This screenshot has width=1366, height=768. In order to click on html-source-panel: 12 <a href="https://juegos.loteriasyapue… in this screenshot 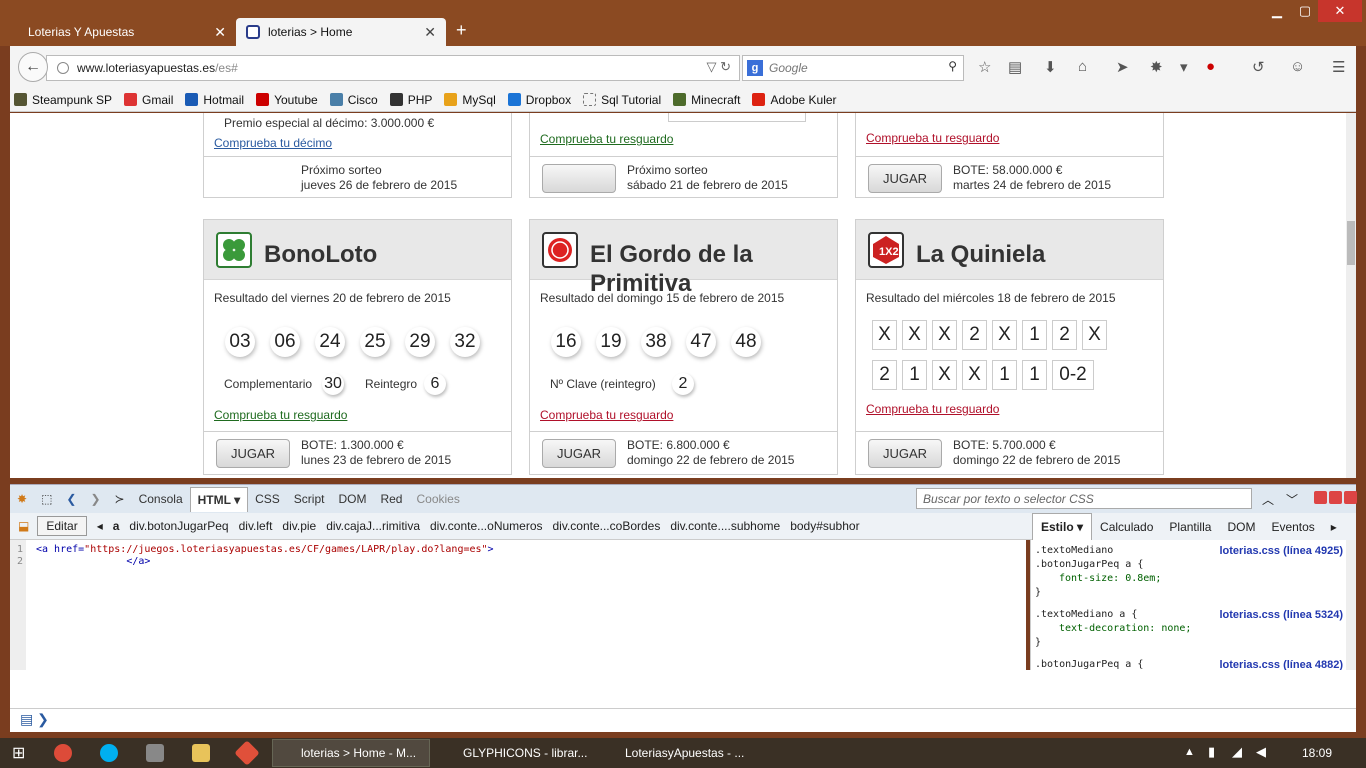, I will do `click(518, 605)`.